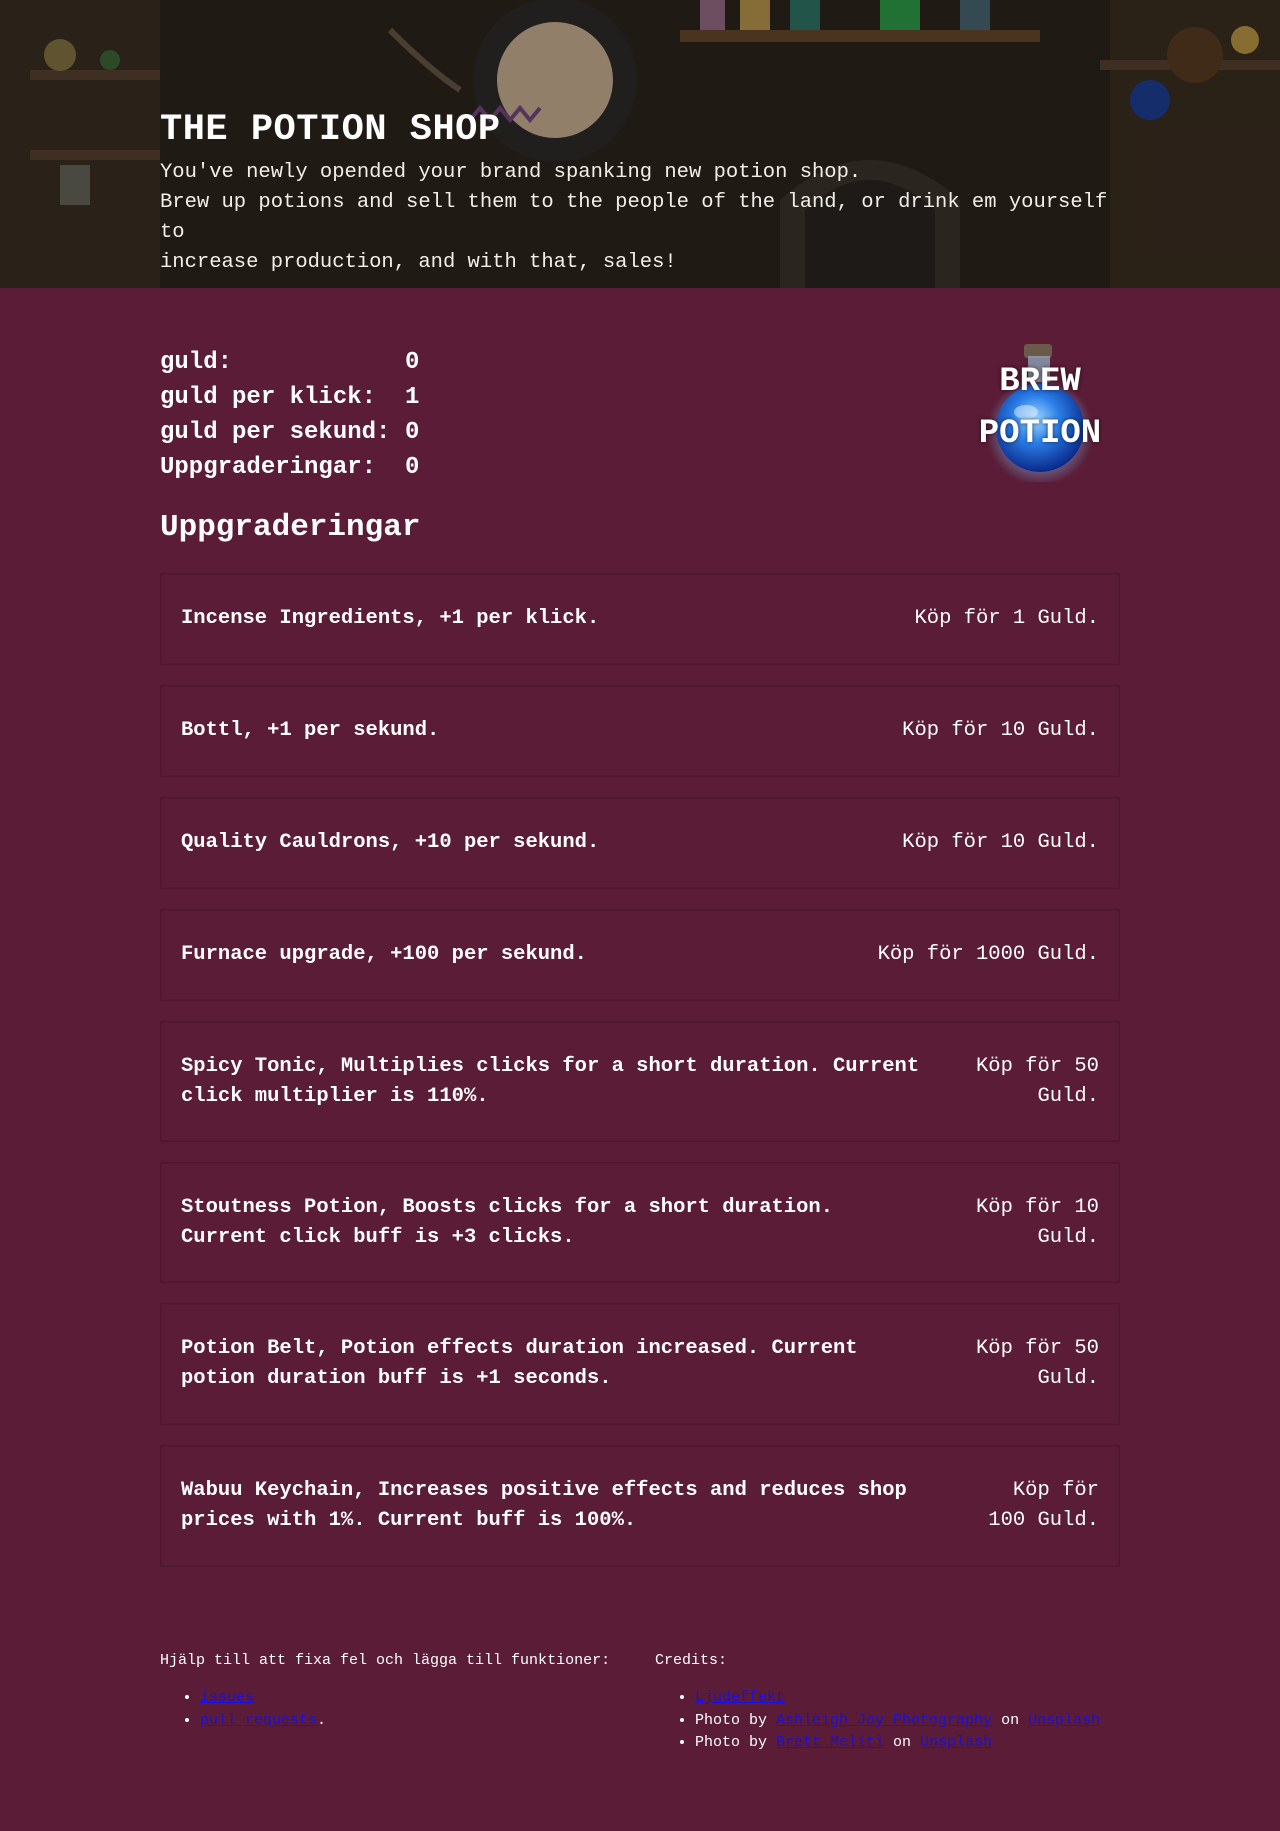 The width and height of the screenshot is (1280, 1831). What do you see at coordinates (1040, 382) in the screenshot?
I see `brew-label-line-1: BREW` at bounding box center [1040, 382].